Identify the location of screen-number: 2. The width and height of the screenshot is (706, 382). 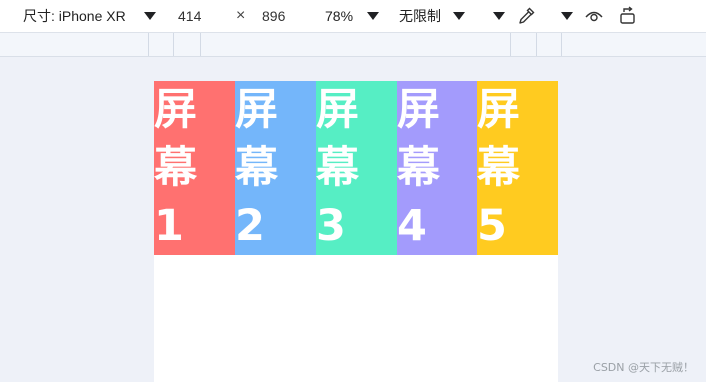
(250, 226).